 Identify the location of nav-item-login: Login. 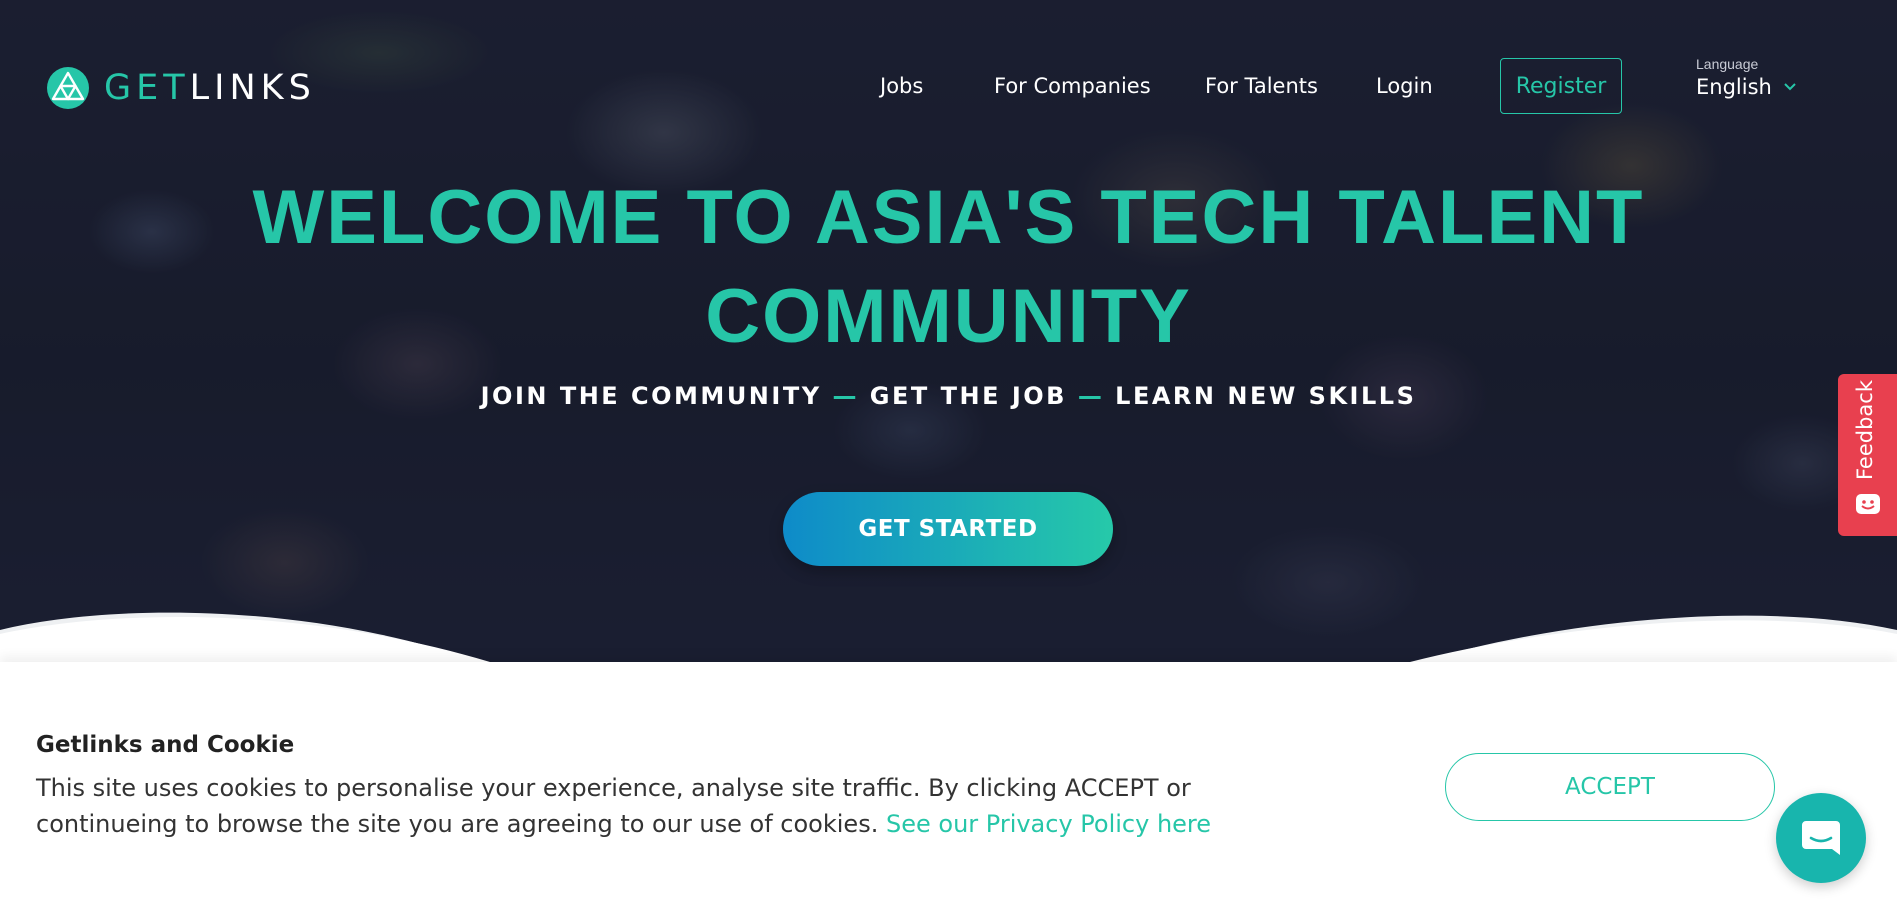
(1404, 86).